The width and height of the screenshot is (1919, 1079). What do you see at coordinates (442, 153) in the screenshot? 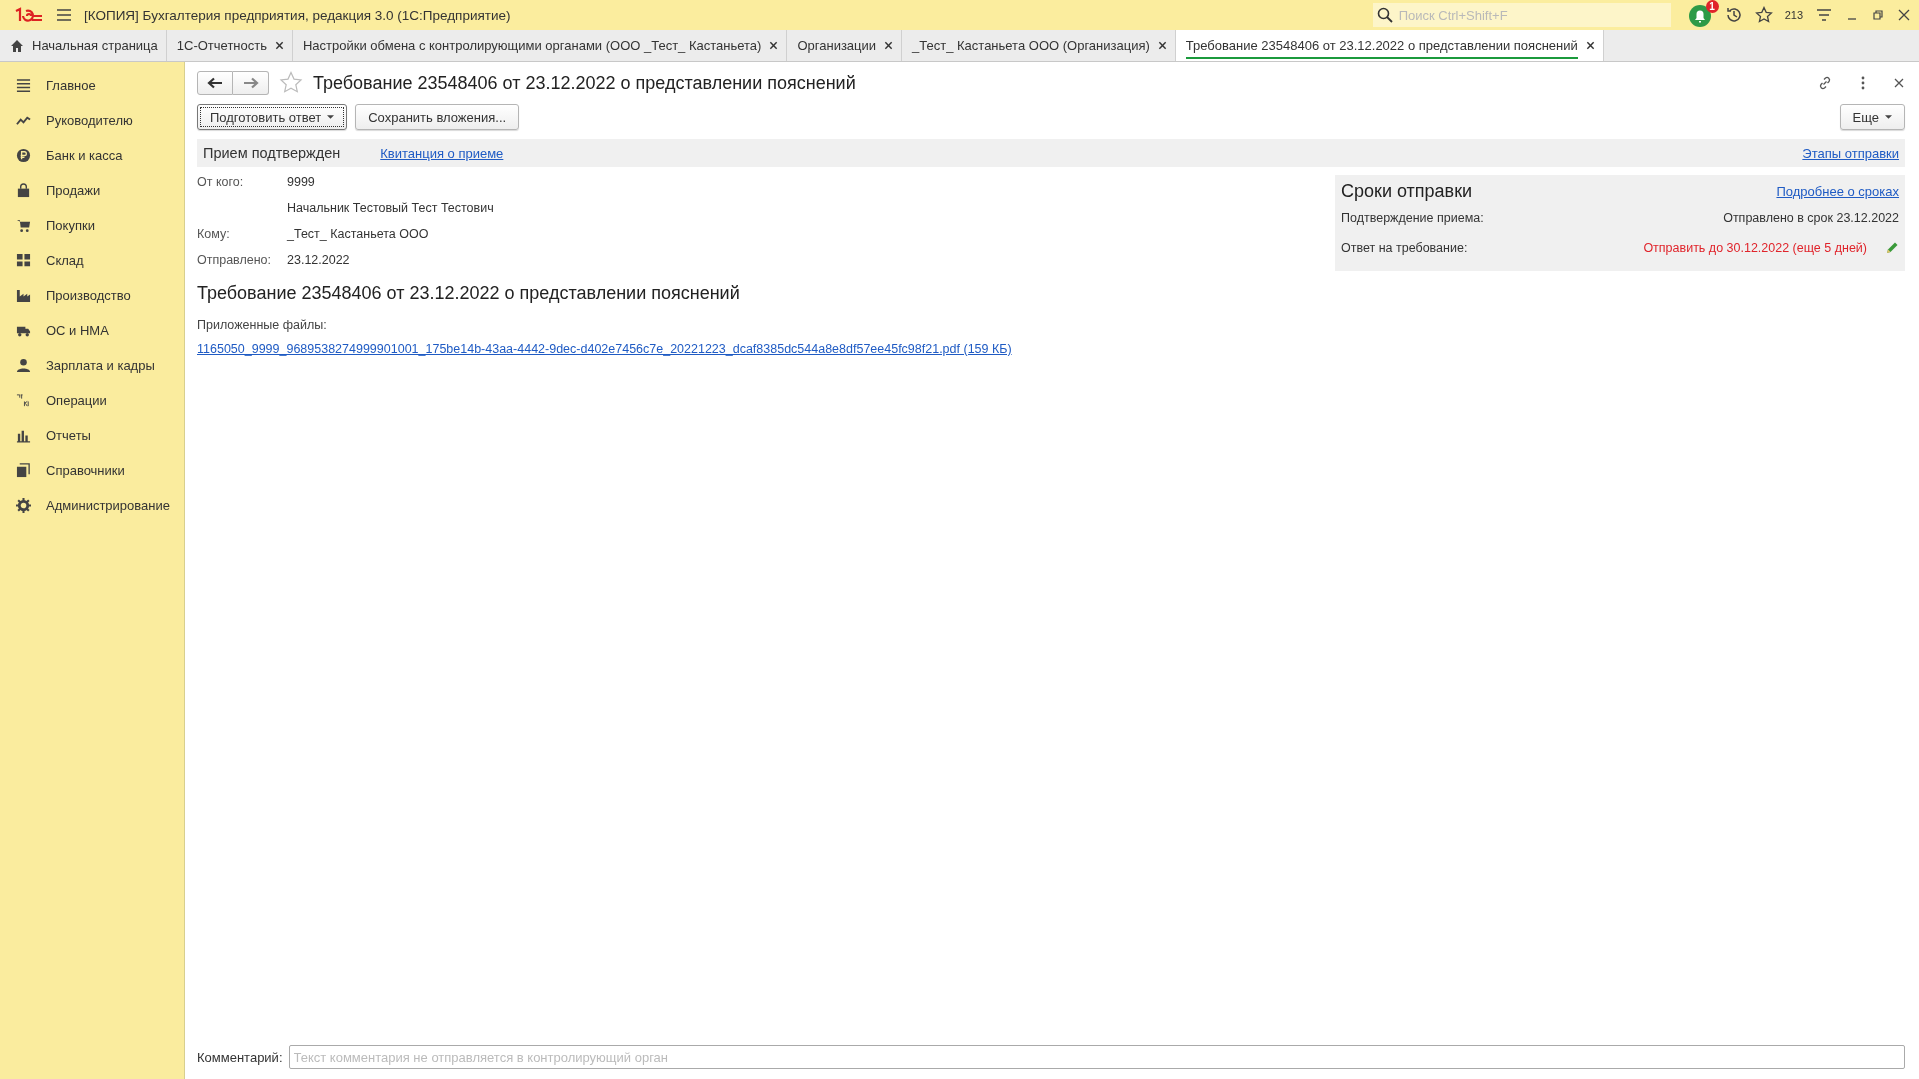
I see `receipt-link: Квитанция о приеме` at bounding box center [442, 153].